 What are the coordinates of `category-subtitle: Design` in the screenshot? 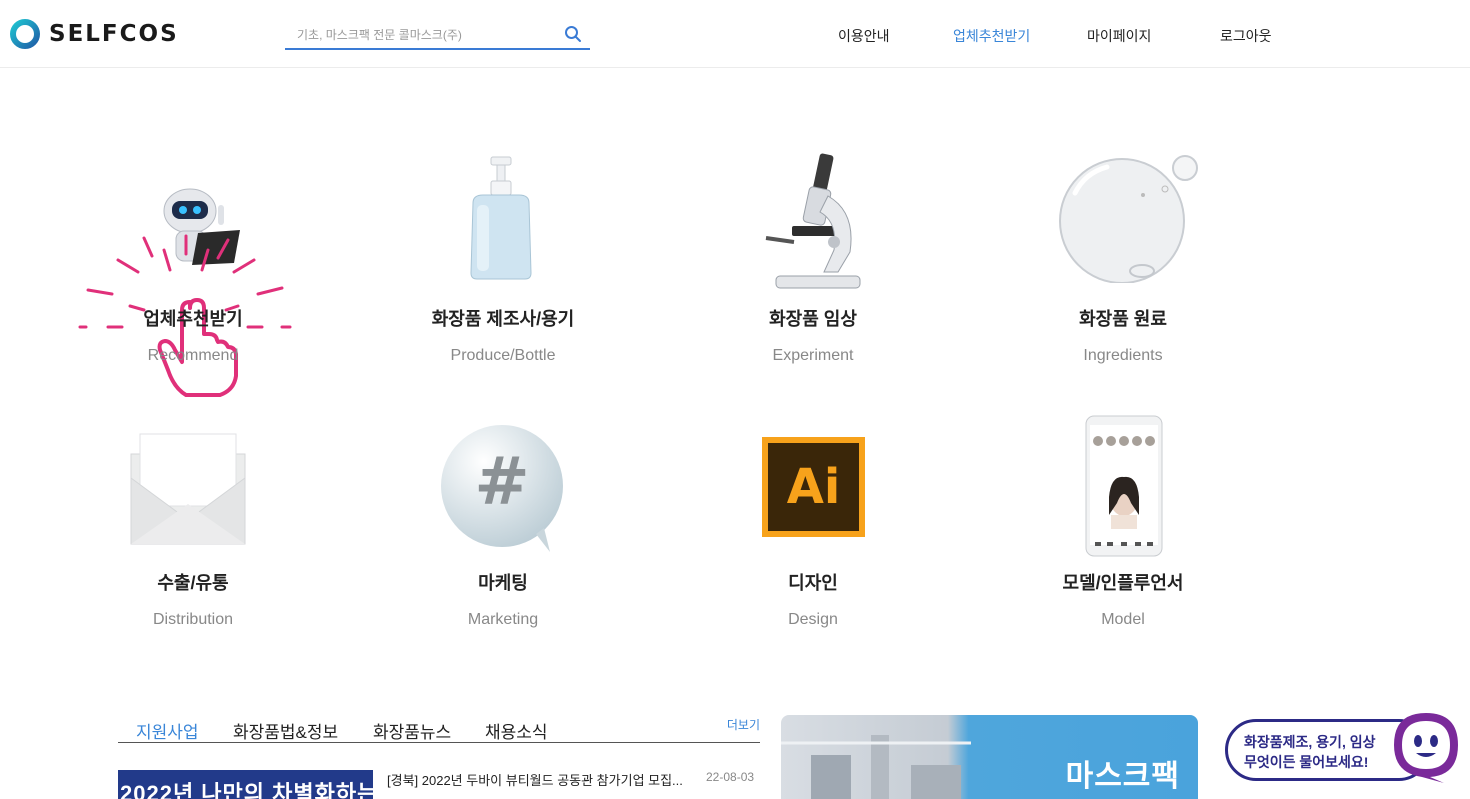 It's located at (813, 619).